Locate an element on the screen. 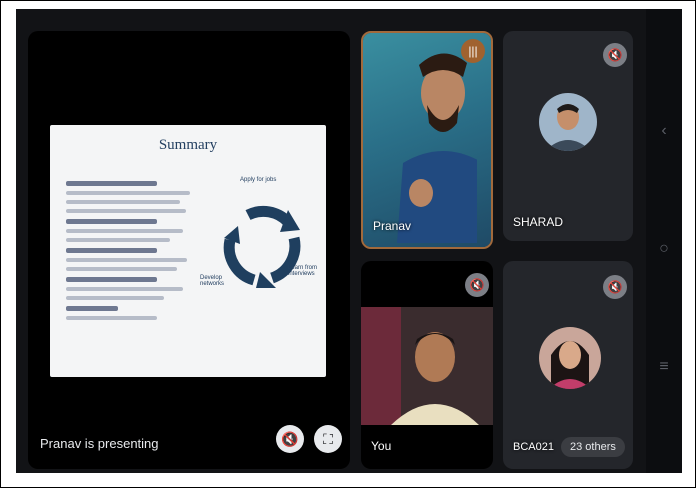 The width and height of the screenshot is (698, 490). fullscreen-icon: ⛶ is located at coordinates (328, 439).